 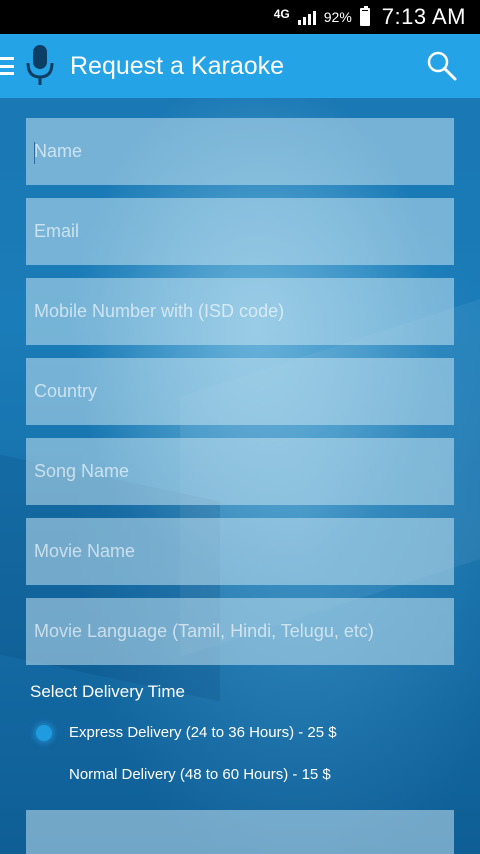 I want to click on song-name-placeholder: Song Name, so click(x=82, y=471).